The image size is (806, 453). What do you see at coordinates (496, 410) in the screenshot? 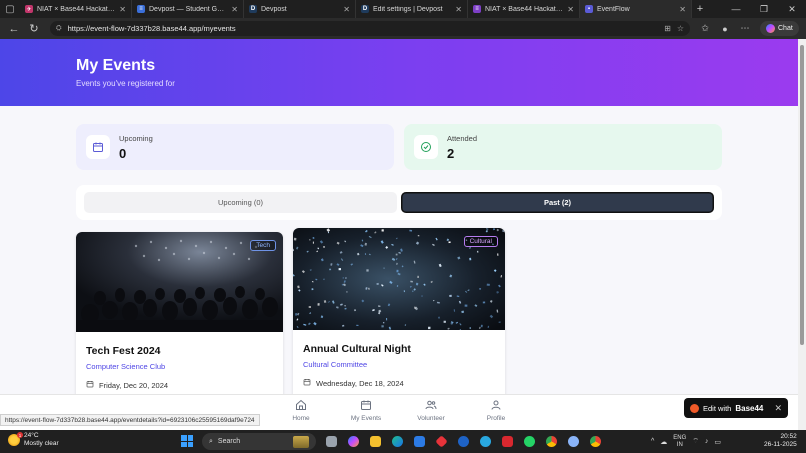
I see `nav-profile: Profile` at bounding box center [496, 410].